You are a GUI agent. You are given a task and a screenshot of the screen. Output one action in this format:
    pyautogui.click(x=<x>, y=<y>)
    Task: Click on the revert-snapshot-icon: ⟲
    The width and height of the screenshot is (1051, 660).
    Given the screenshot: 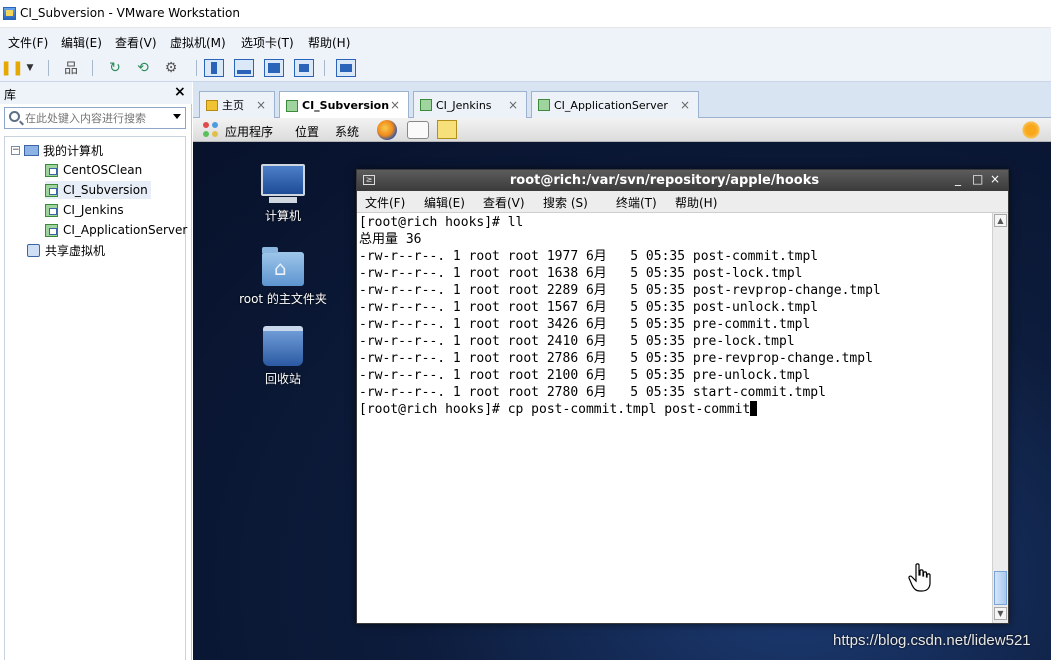 What is the action you would take?
    pyautogui.click(x=143, y=68)
    